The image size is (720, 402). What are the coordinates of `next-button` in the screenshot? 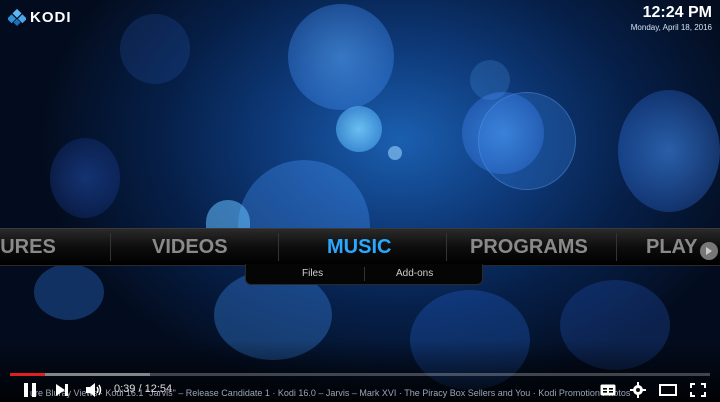 It's located at (62, 390).